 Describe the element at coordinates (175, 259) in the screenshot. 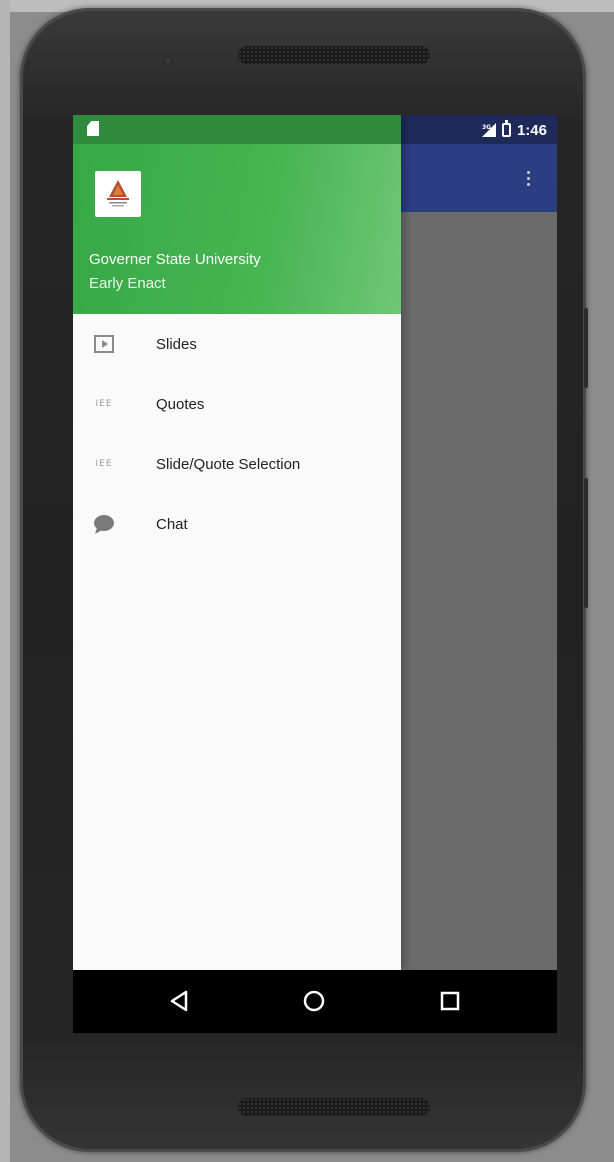

I see `header-title: Governer State University` at that location.